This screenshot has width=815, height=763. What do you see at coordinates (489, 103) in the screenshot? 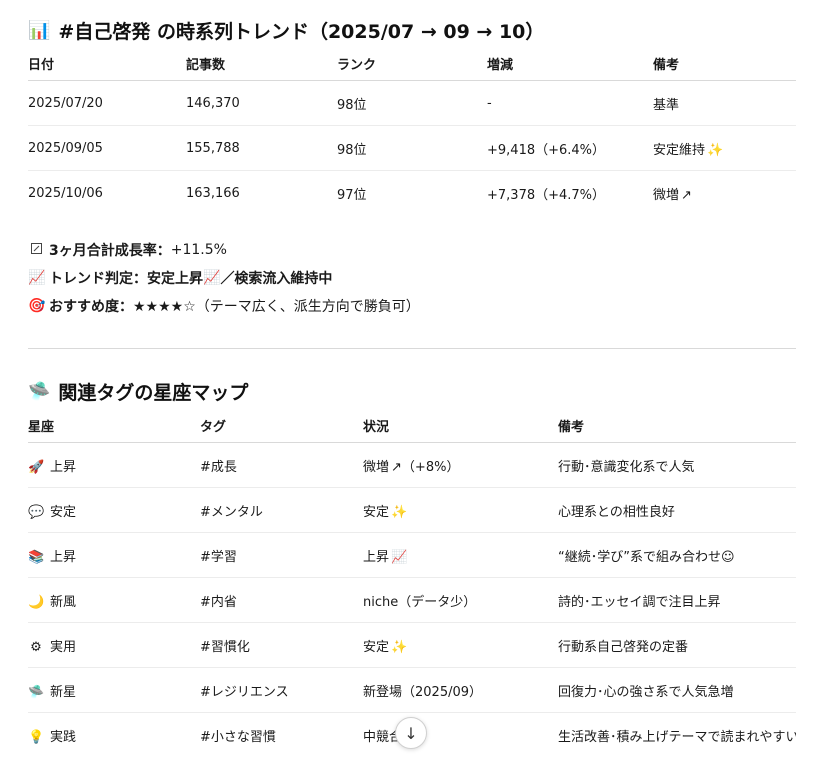
I see `row-change: -` at bounding box center [489, 103].